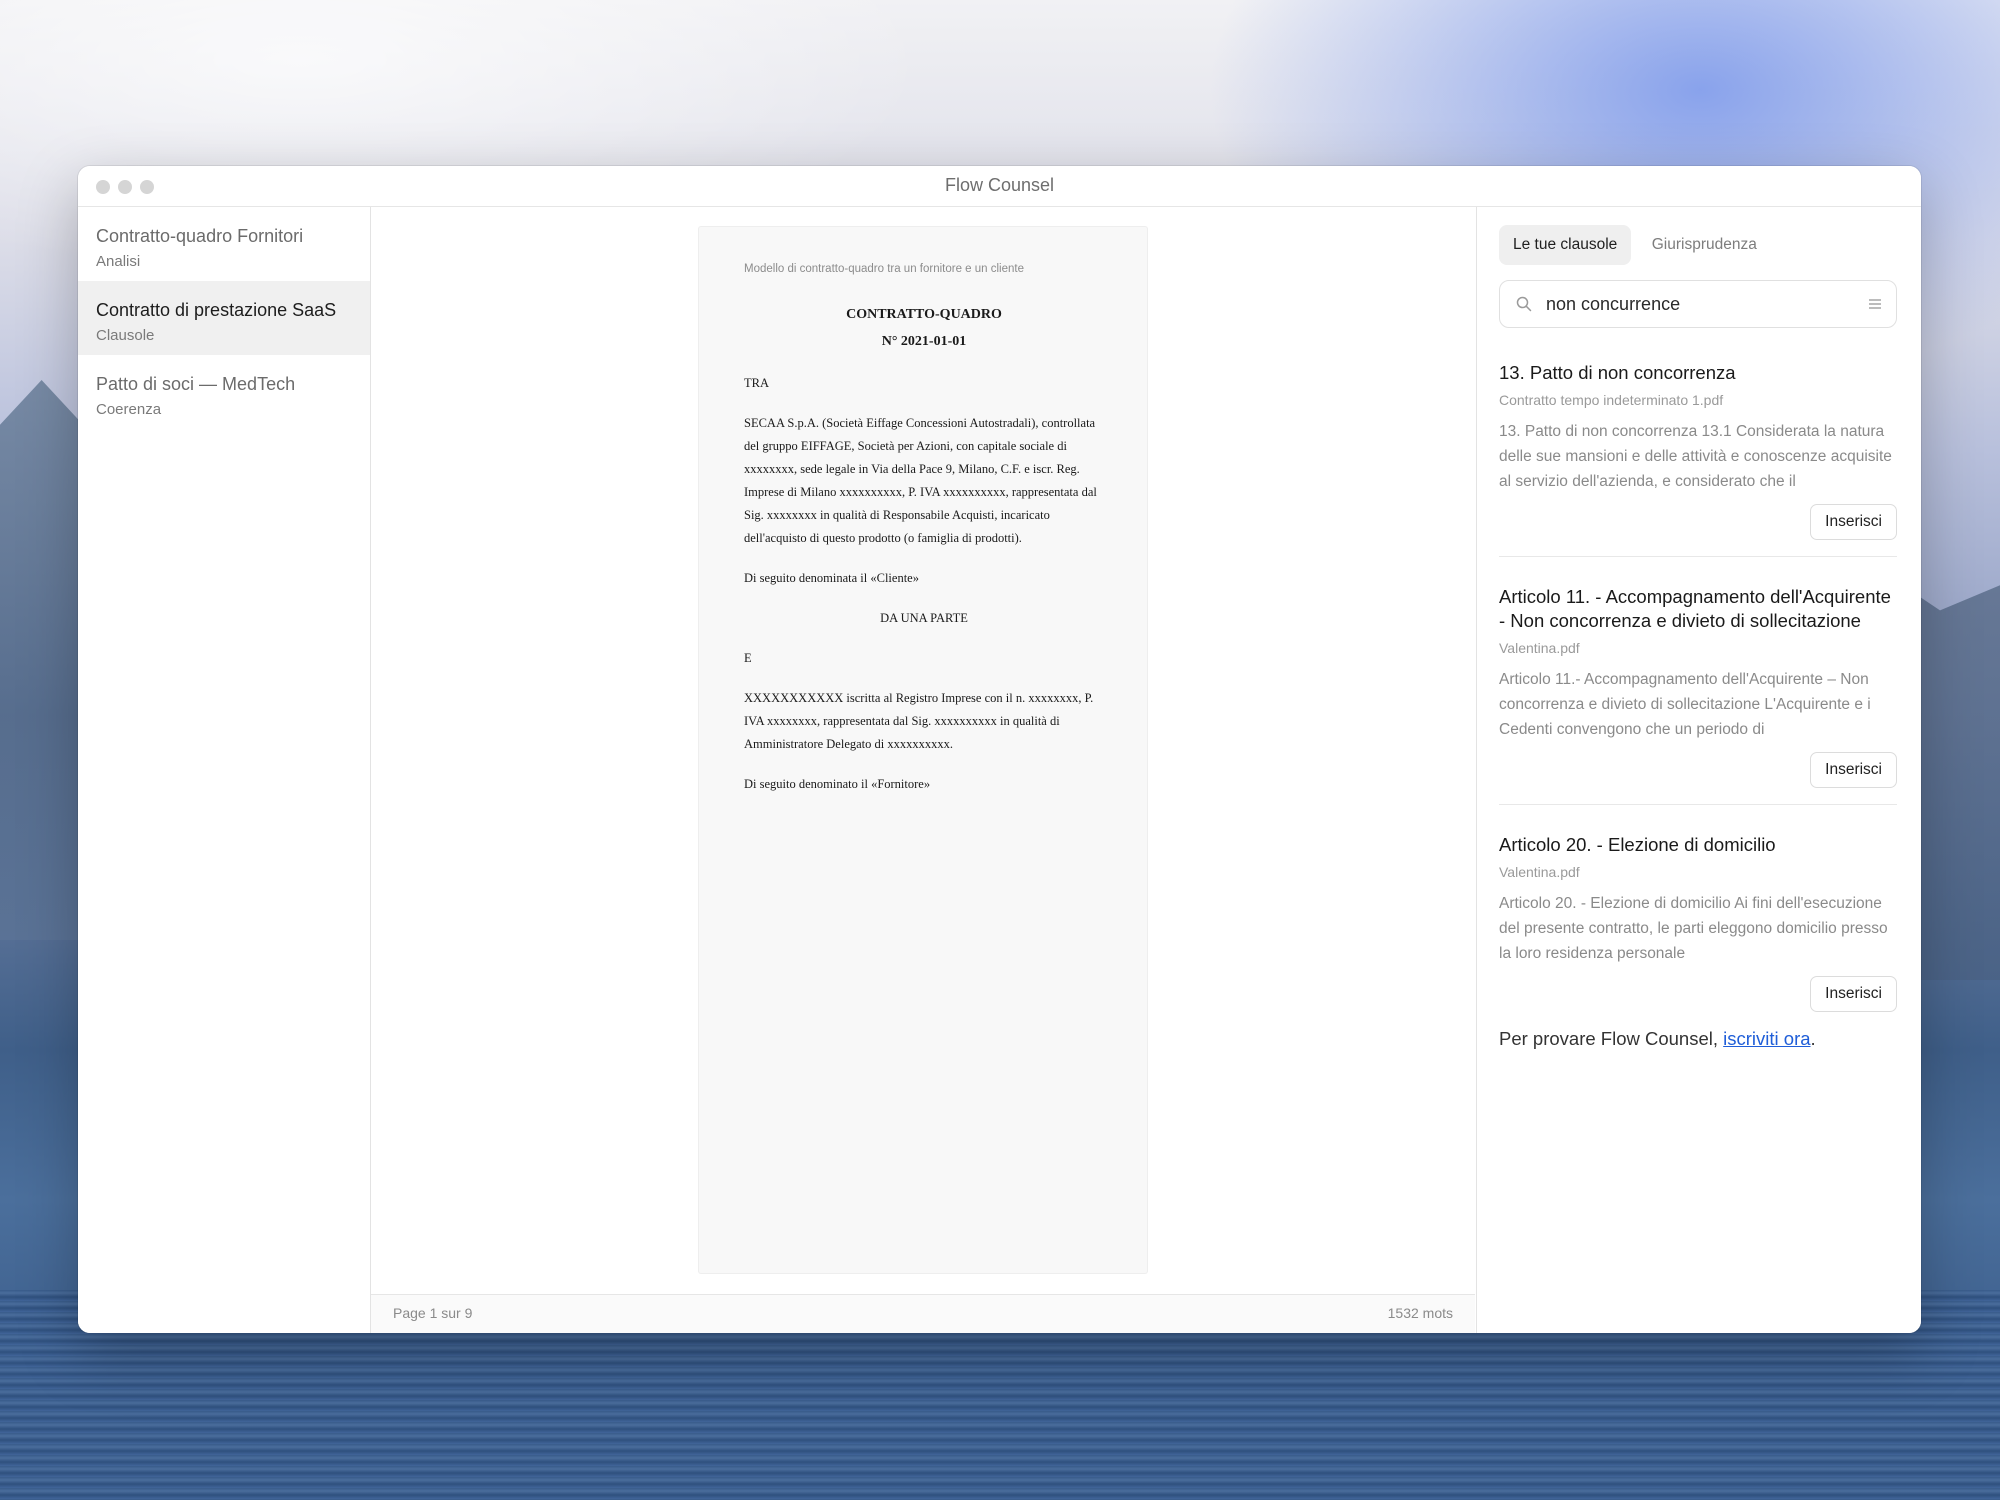  I want to click on sidebar-item-subtitle: Clausole, so click(125, 335).